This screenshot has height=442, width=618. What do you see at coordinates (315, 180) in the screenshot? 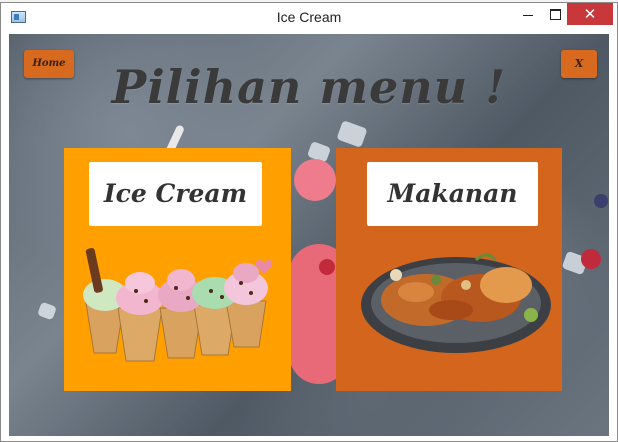
I see `pink-scoop-decor` at bounding box center [315, 180].